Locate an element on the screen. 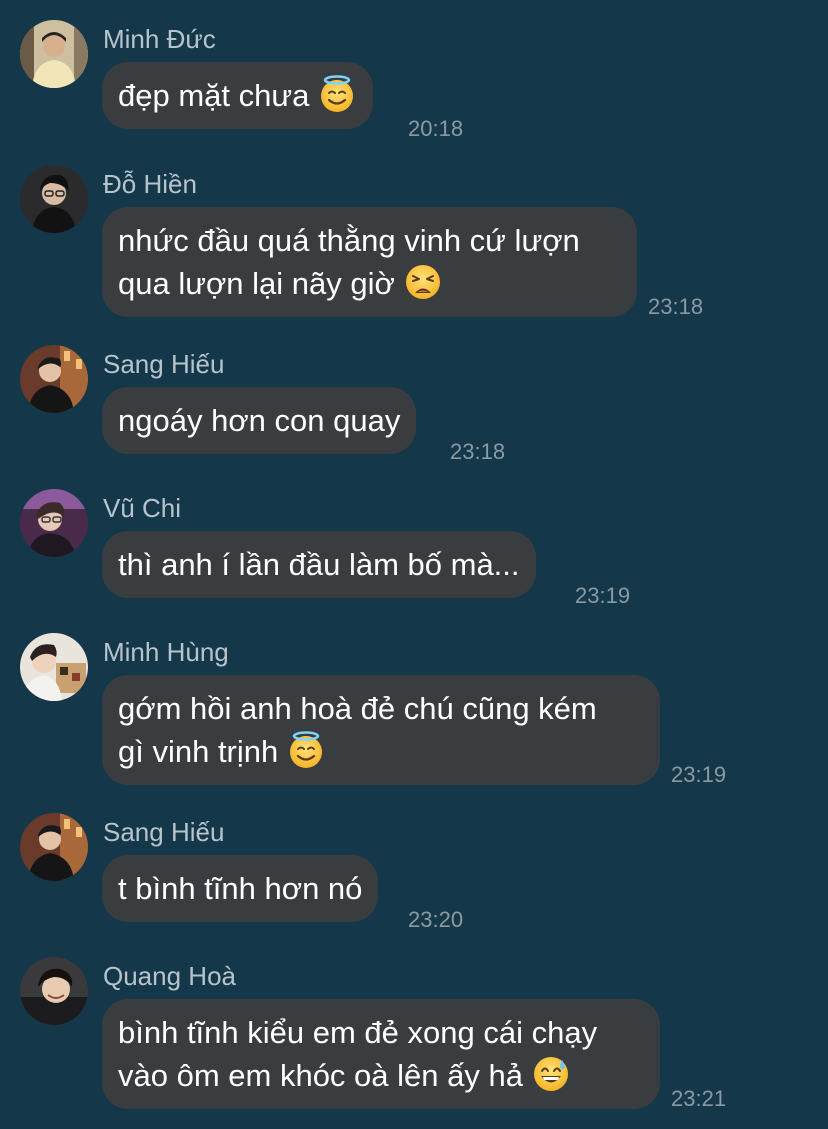 This screenshot has width=828, height=1129. message-text: bình tĩnh kiểu em đẻ xong cái chạy is located at coordinates (358, 1032).